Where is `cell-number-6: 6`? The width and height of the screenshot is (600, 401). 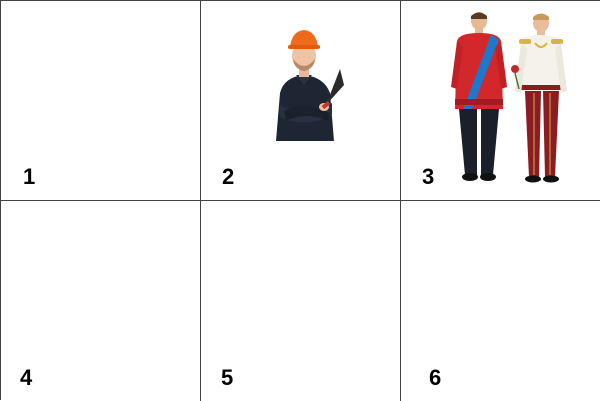 cell-number-6: 6 is located at coordinates (435, 377).